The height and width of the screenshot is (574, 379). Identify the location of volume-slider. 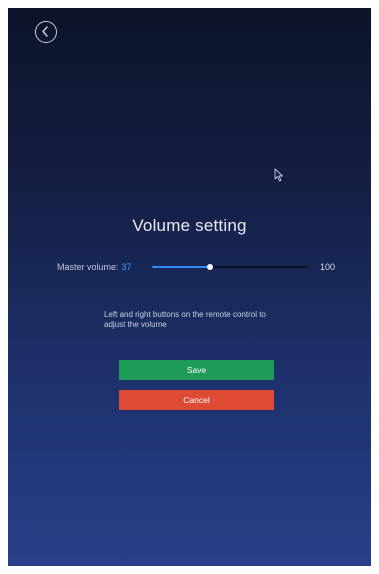
(230, 267).